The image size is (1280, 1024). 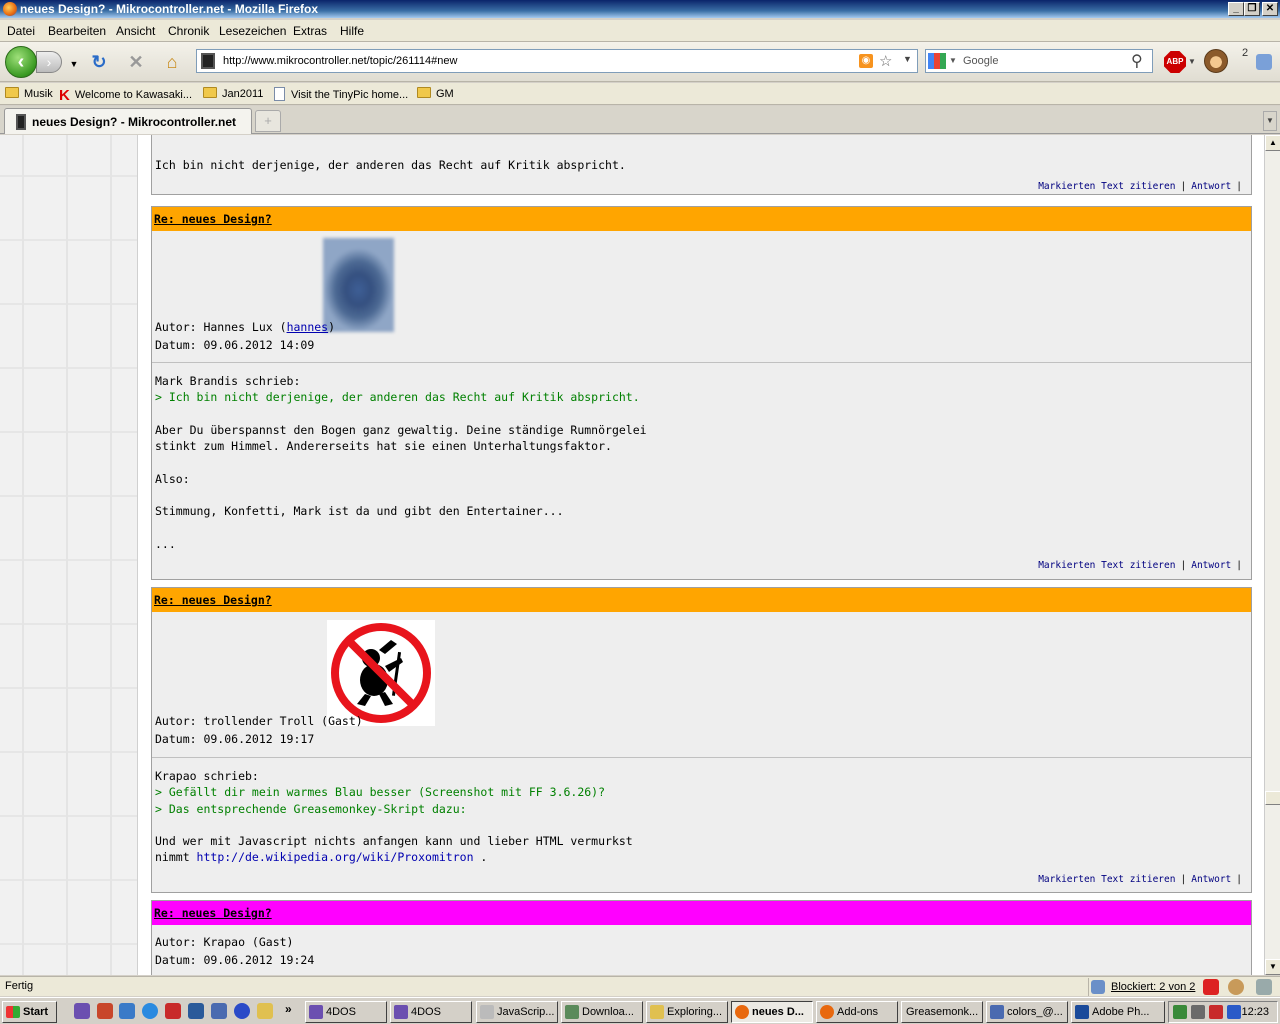 I want to click on addon-status-icon, so click(x=1211, y=987).